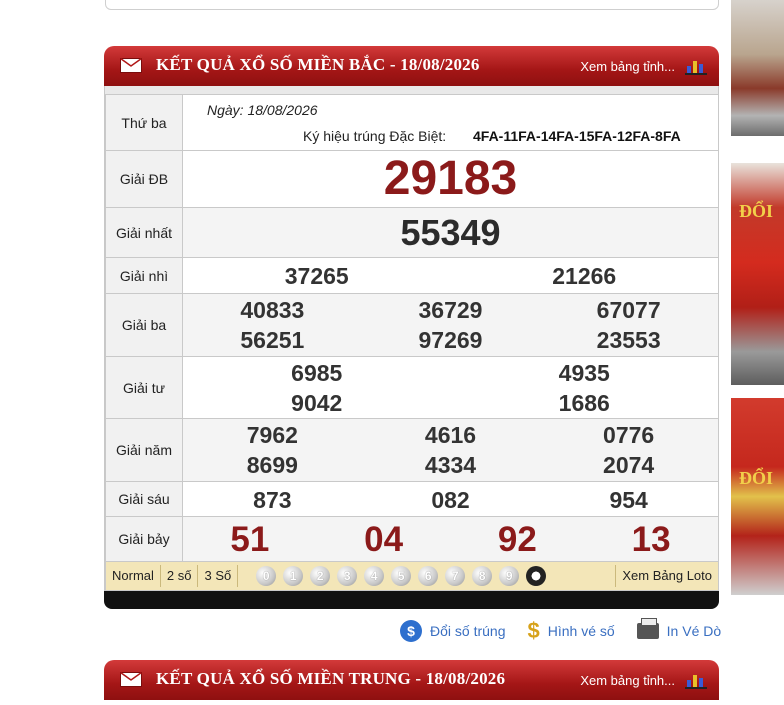 This screenshot has height=705, width=784. I want to click on prize-number: 7962, so click(272, 435).